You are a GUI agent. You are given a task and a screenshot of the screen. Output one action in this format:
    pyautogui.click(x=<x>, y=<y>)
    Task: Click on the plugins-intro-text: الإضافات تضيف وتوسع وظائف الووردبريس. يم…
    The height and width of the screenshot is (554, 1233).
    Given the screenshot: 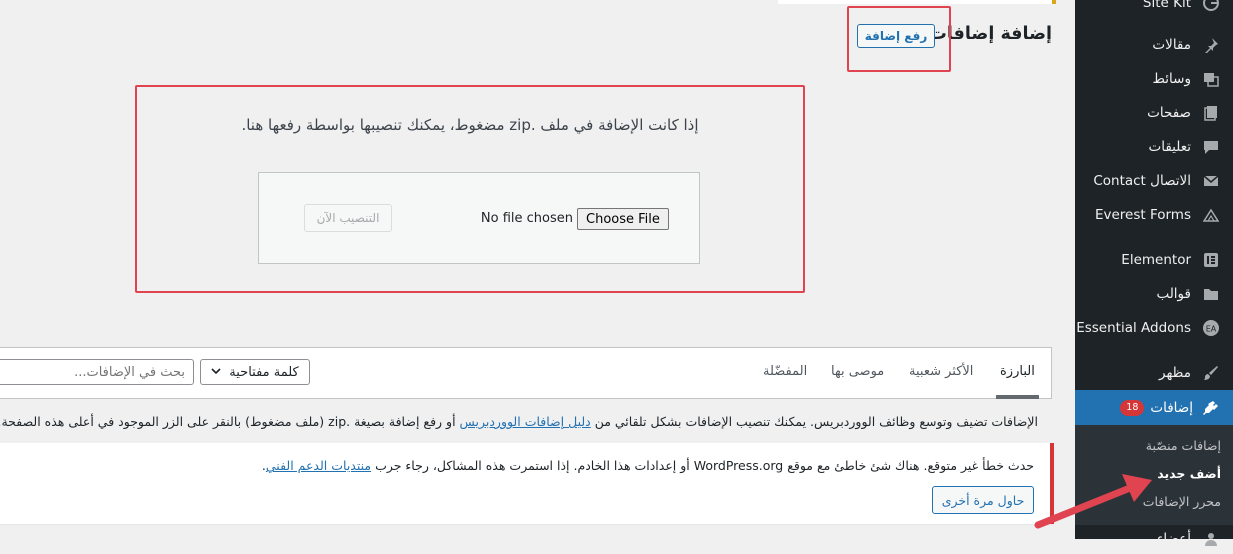 What is the action you would take?
    pyautogui.click(x=519, y=421)
    